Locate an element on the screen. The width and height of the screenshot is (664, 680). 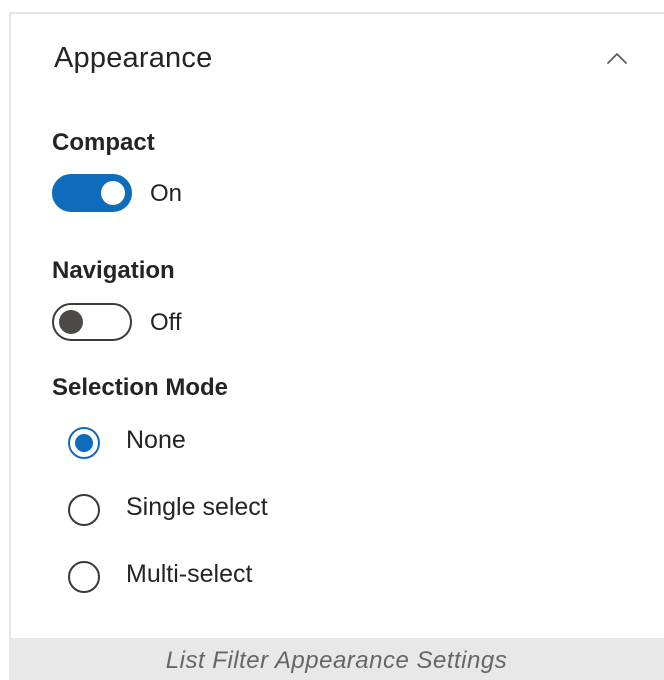
compact-state-text: On is located at coordinates (166, 193).